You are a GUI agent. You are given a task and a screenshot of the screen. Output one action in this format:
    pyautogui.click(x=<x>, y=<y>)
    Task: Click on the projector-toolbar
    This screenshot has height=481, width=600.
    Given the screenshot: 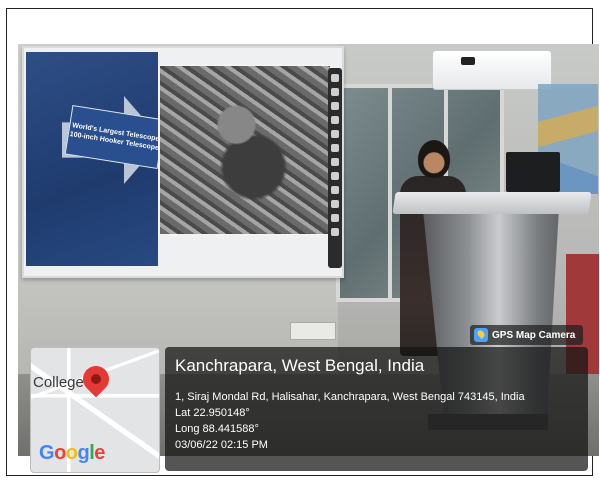 What is the action you would take?
    pyautogui.click(x=335, y=168)
    